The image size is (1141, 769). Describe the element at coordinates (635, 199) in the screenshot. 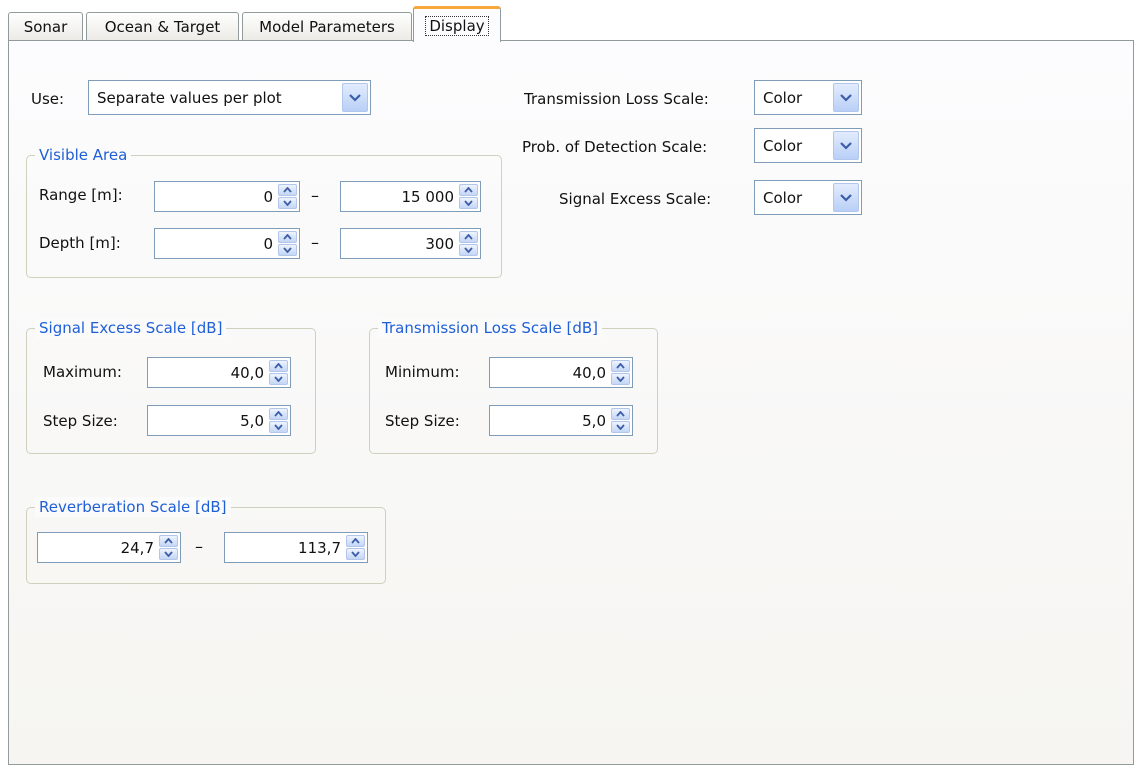

I see `signal-excess-scale-label: Signal Excess Scale:` at that location.